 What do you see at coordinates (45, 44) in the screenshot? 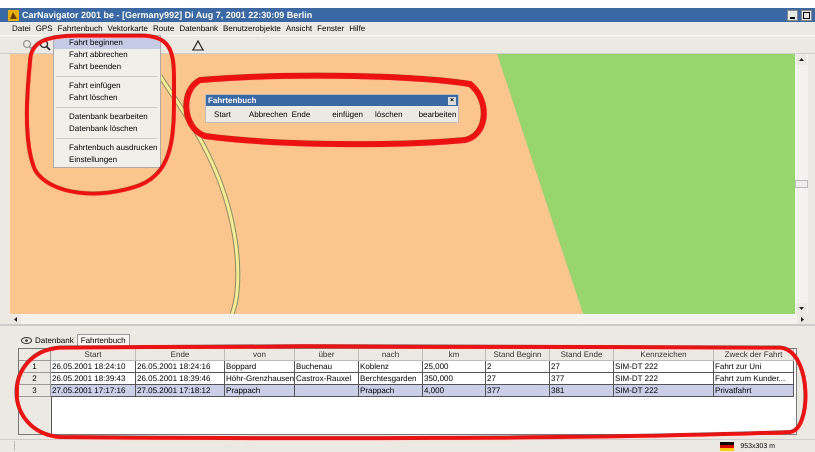
I see `search-icon` at bounding box center [45, 44].